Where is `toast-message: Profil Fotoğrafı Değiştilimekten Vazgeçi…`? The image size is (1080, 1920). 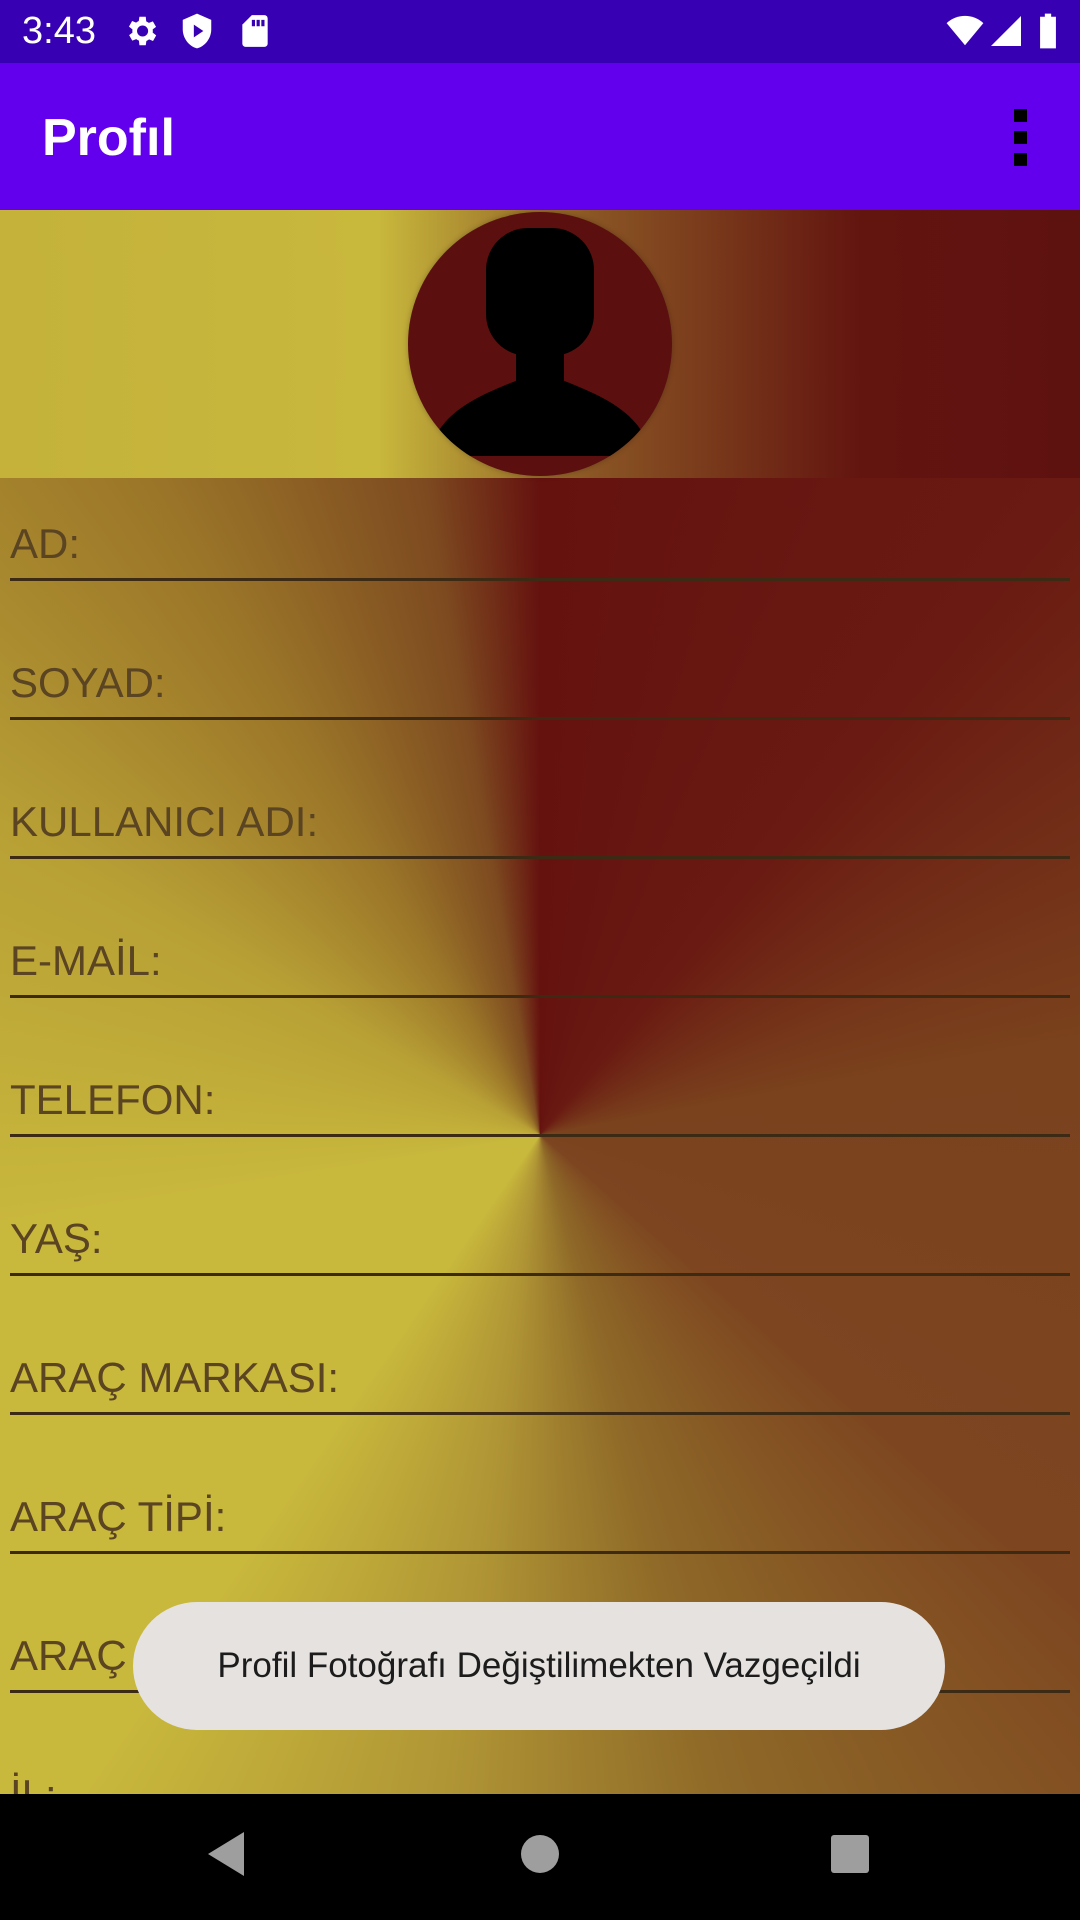 toast-message: Profil Fotoğrafı Değiştilimekten Vazgeçi… is located at coordinates (539, 1666).